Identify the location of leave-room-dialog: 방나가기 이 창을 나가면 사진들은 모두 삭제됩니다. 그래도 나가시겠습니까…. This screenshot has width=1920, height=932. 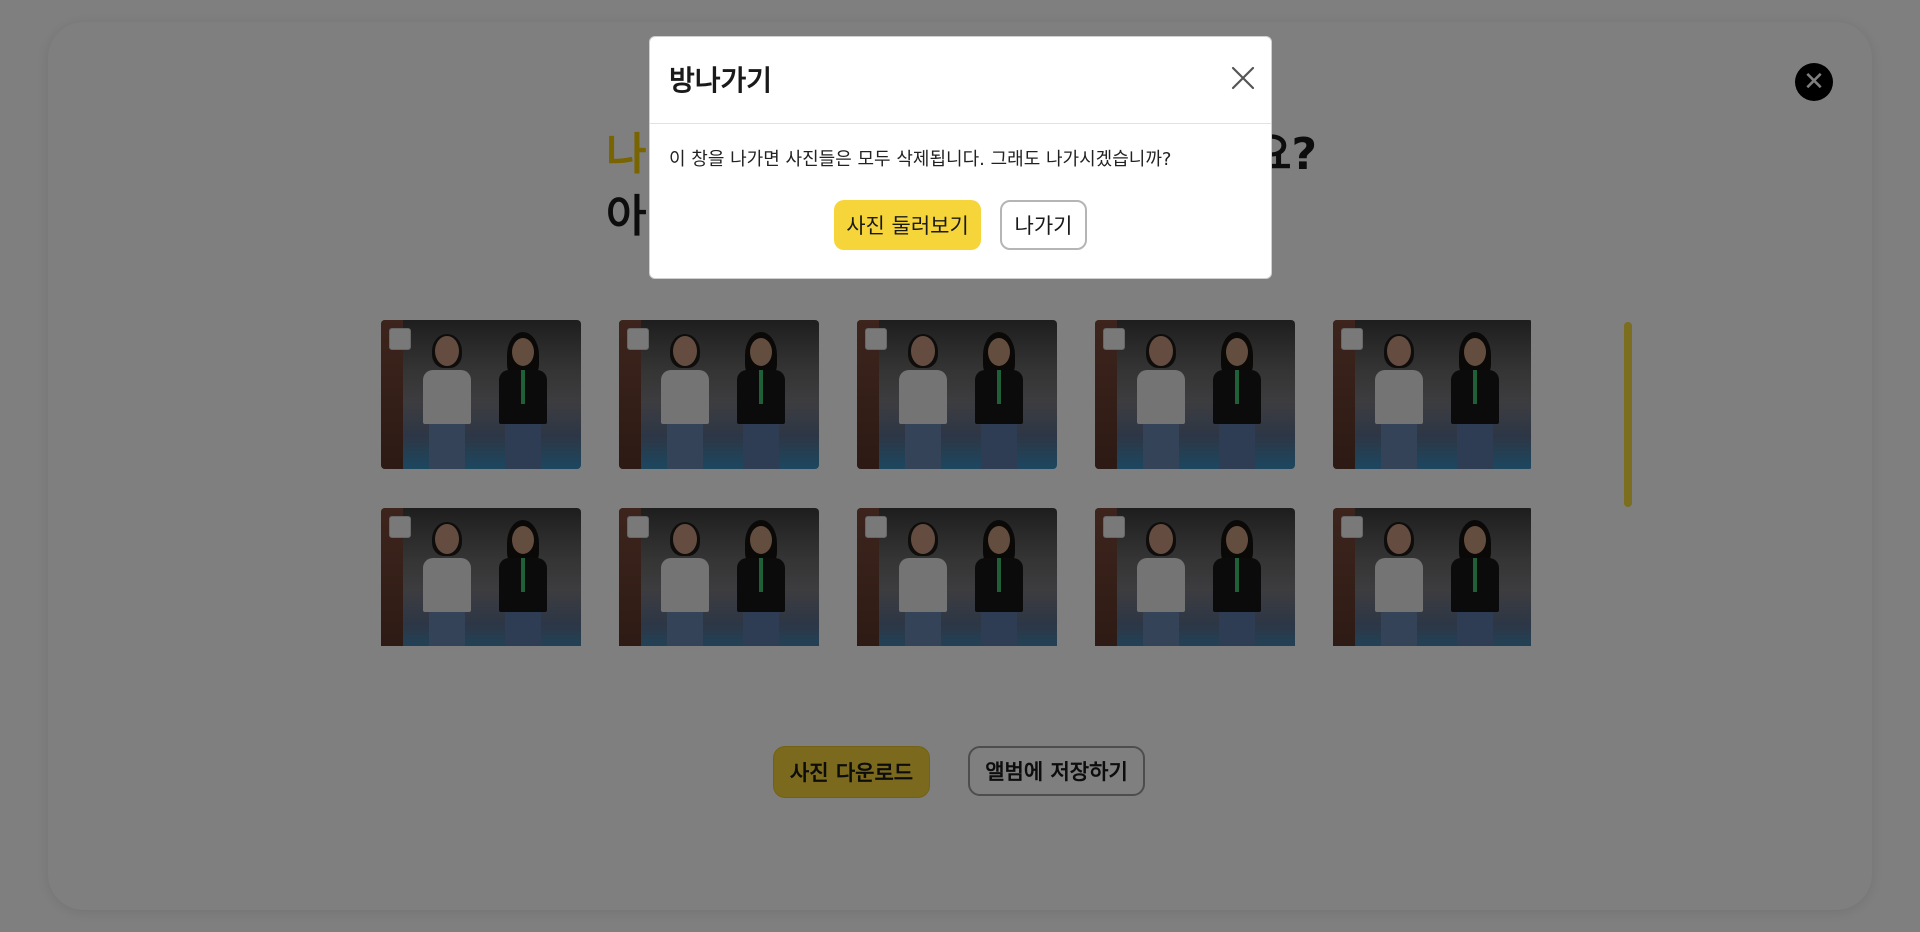
(960, 157).